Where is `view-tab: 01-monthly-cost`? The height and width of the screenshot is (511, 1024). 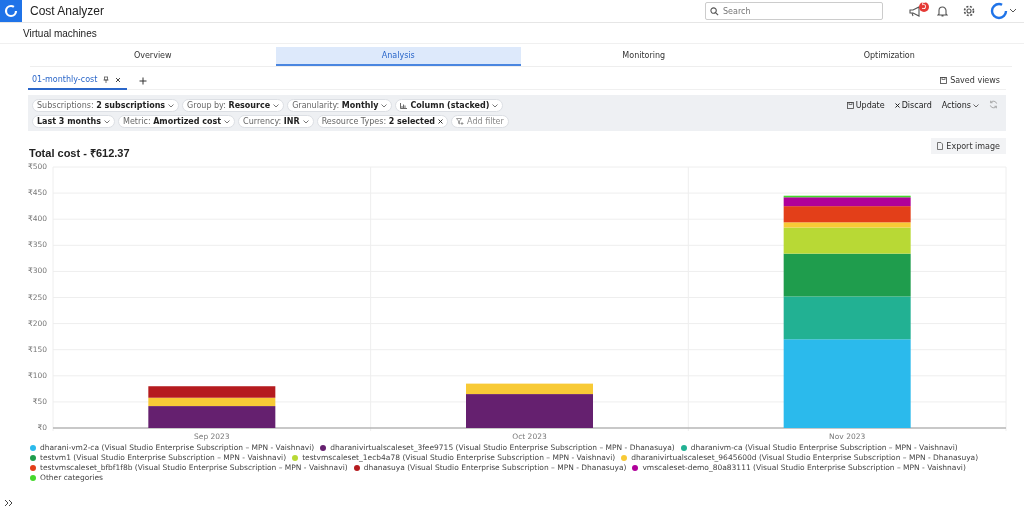
view-tab: 01-monthly-cost is located at coordinates (65, 79).